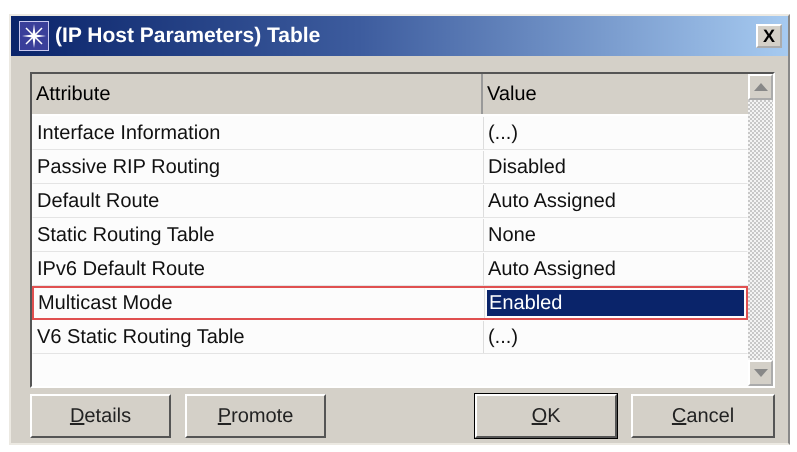  I want to click on scroll-up-button, so click(760, 87).